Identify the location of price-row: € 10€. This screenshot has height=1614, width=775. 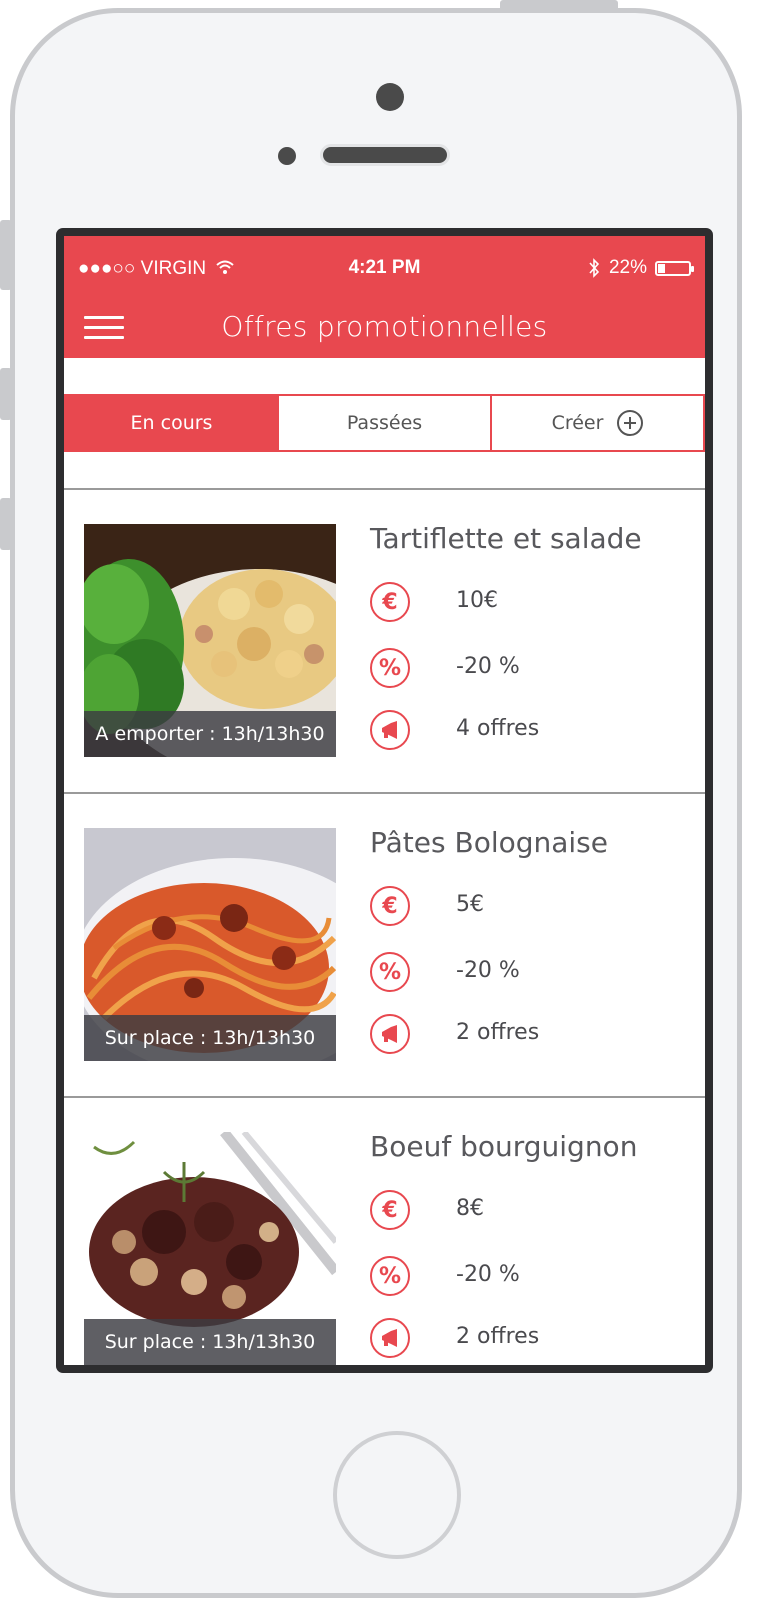
(434, 602).